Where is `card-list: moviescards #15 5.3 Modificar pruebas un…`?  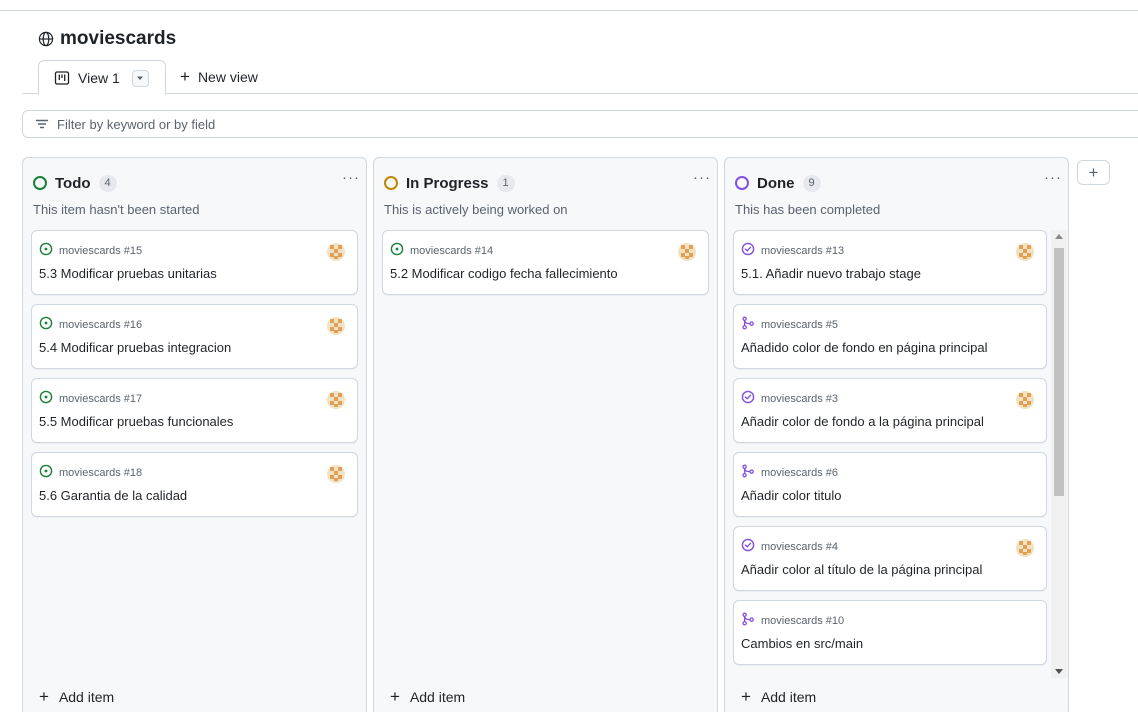 card-list: moviescards #15 5.3 Modificar pruebas un… is located at coordinates (194, 378).